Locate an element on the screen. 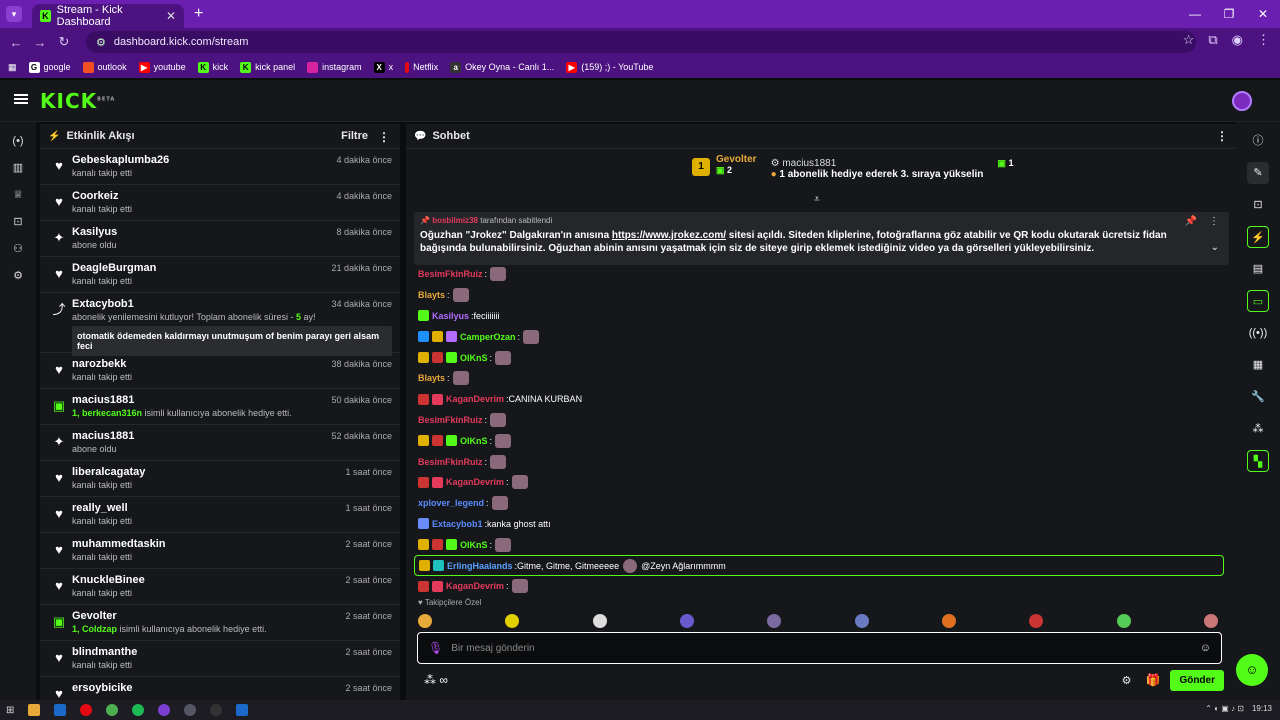 This screenshot has width=1280, height=720. chat-username: xplover_legend is located at coordinates (451, 503).